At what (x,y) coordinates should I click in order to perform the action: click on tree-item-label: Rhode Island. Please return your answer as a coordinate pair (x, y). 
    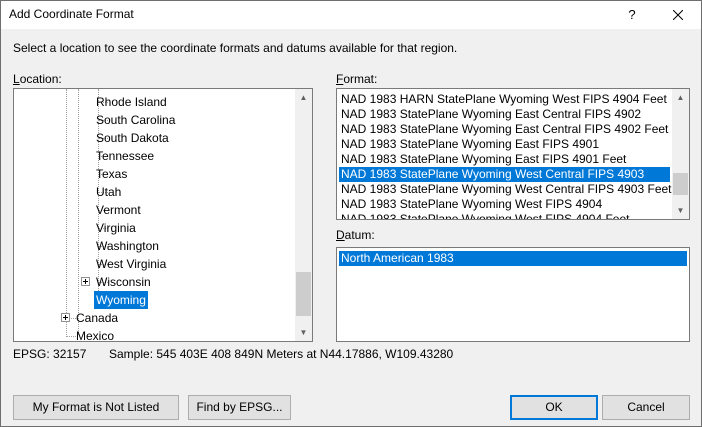
    Looking at the image, I should click on (131, 102).